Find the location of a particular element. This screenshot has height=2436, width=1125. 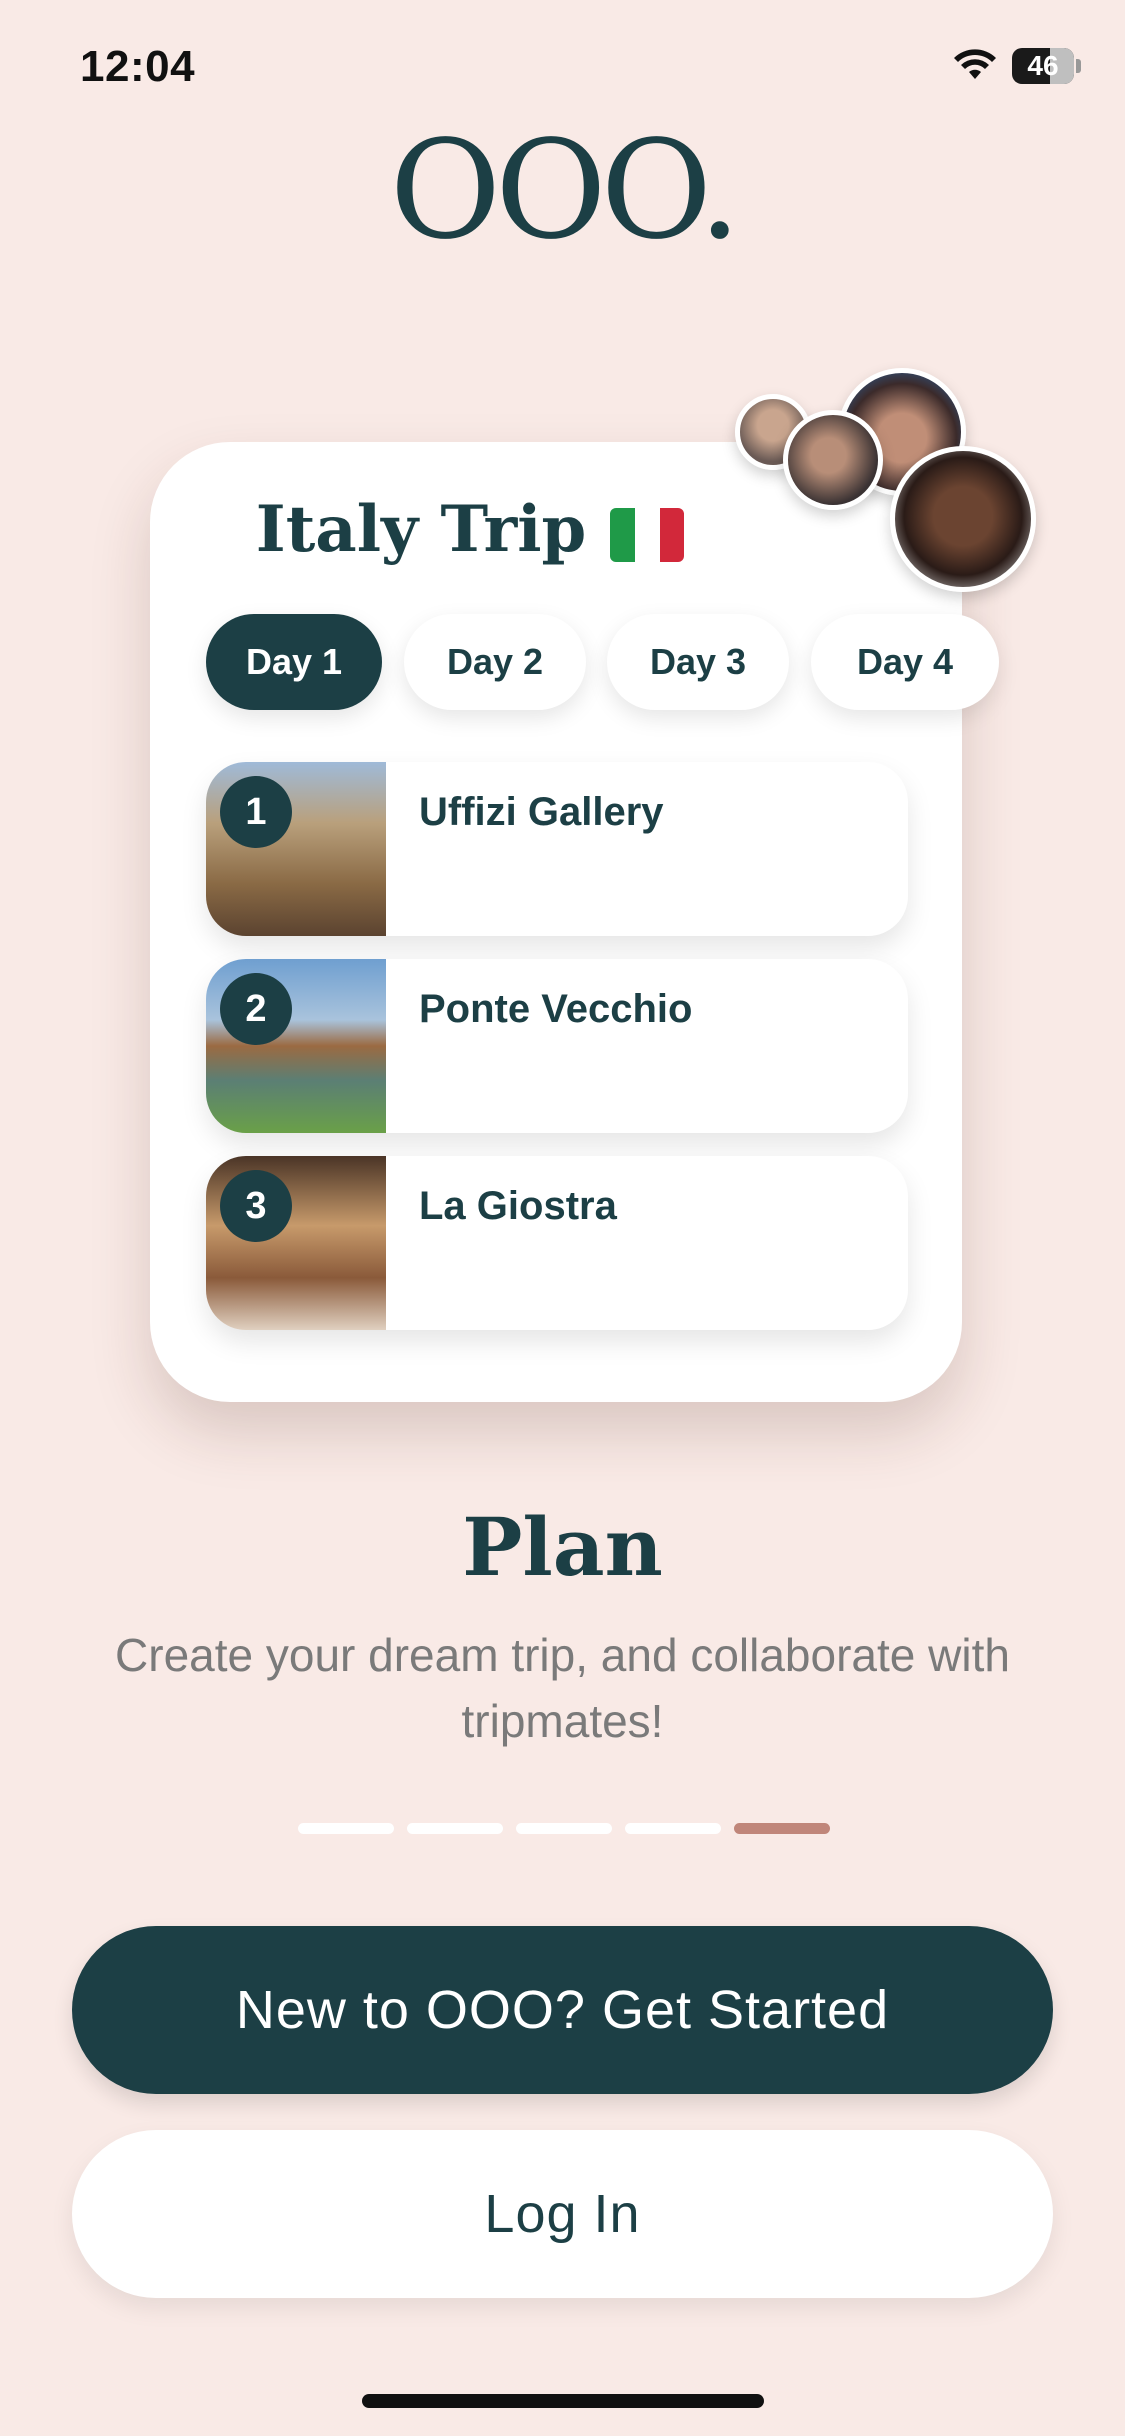

battery-level: 46 is located at coordinates (1043, 65).